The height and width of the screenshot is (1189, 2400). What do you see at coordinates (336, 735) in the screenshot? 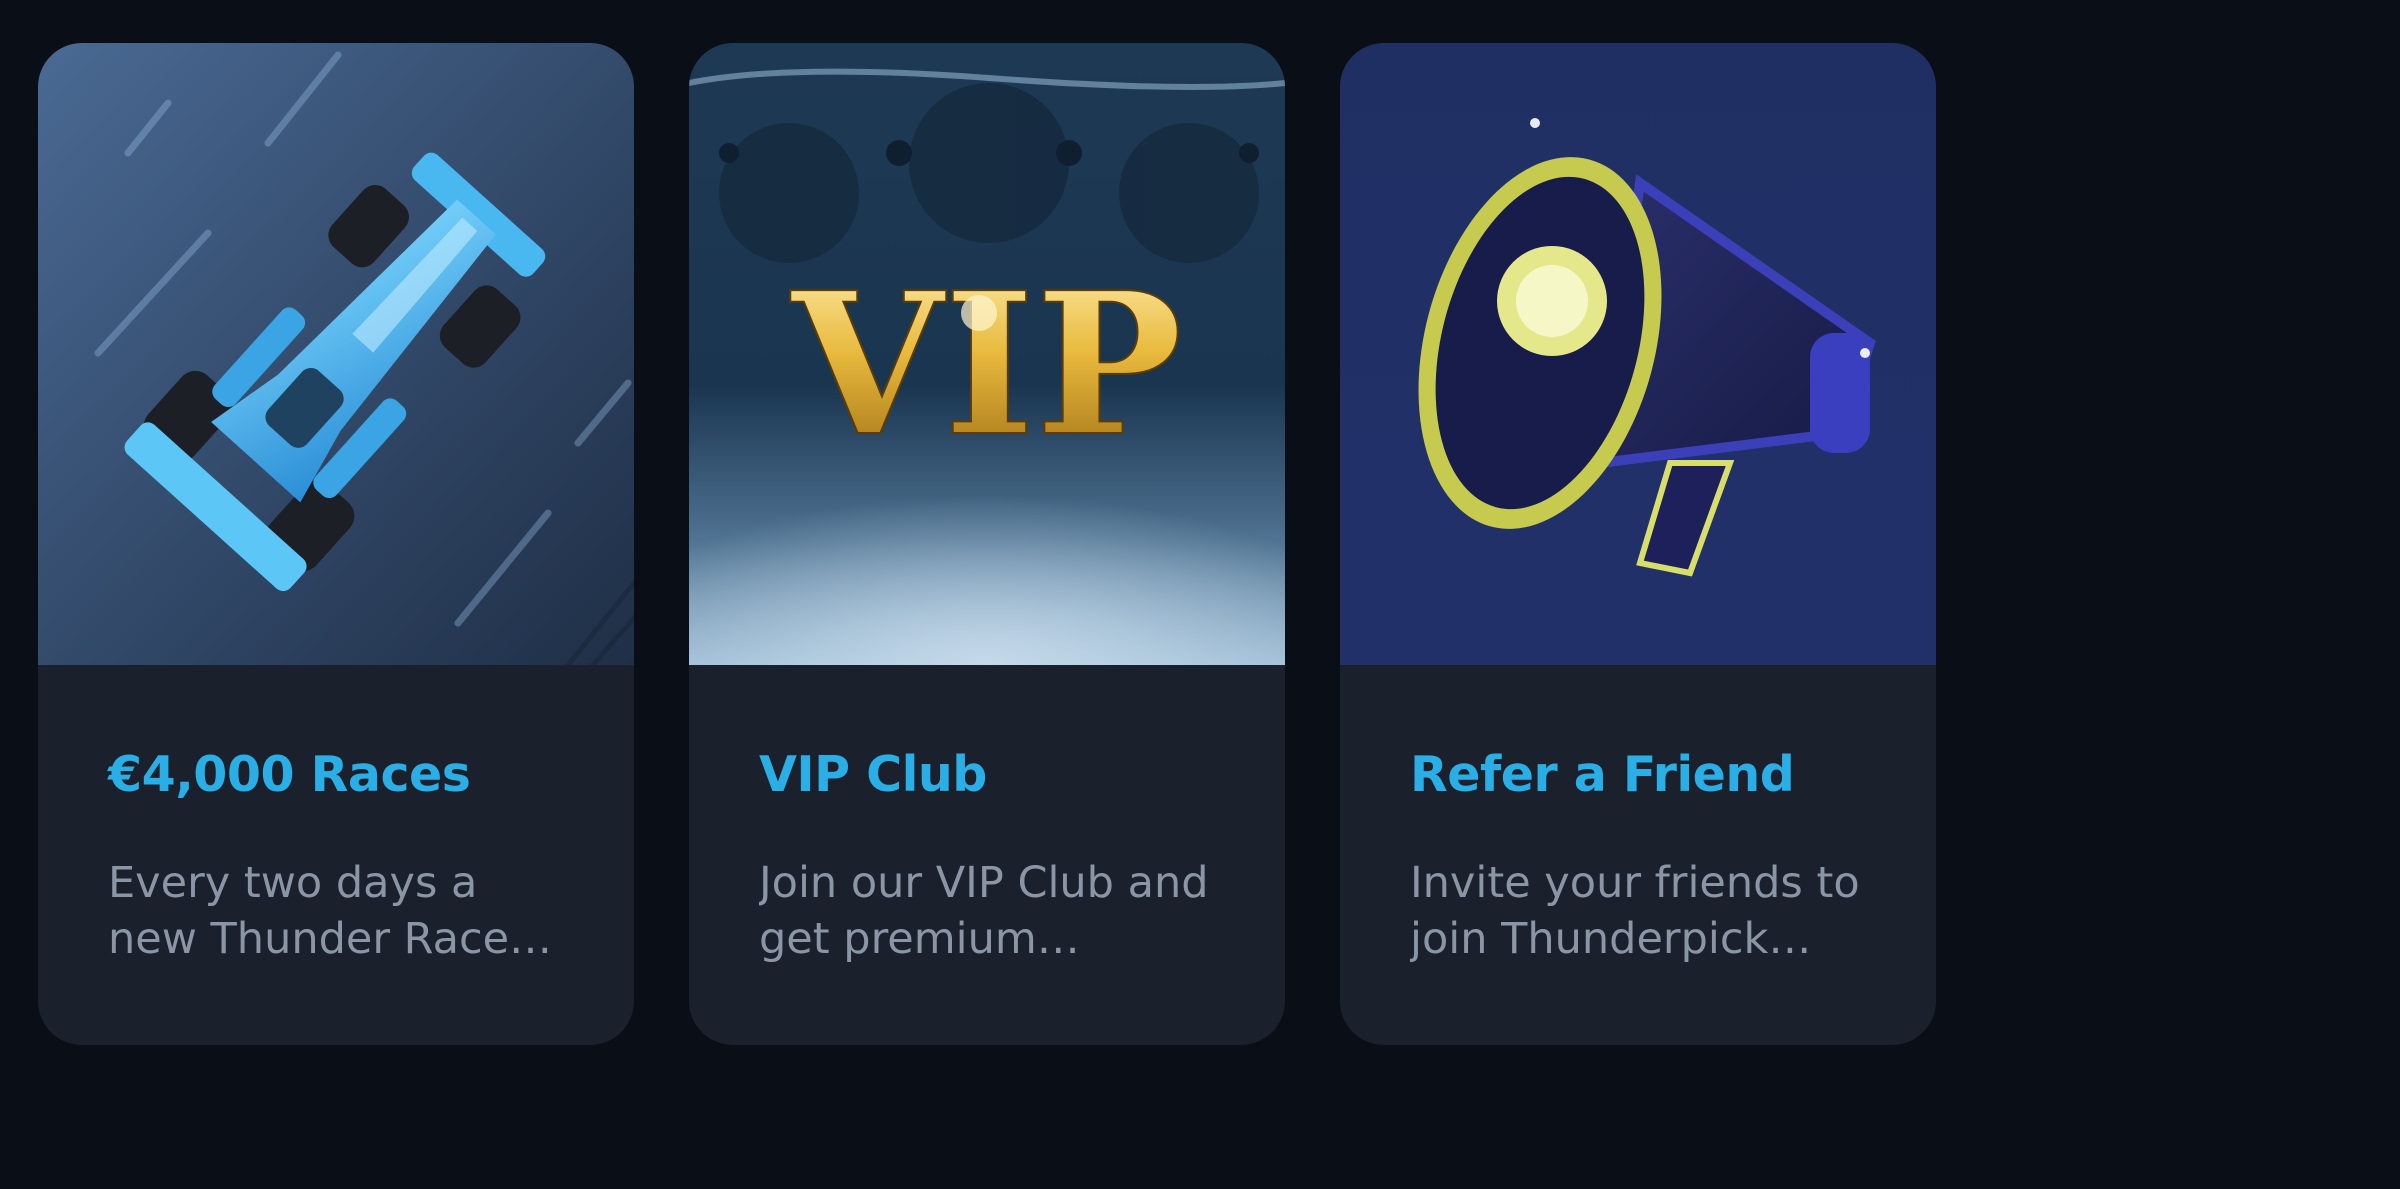
I see `card-title: €4,000 Races` at bounding box center [336, 735].